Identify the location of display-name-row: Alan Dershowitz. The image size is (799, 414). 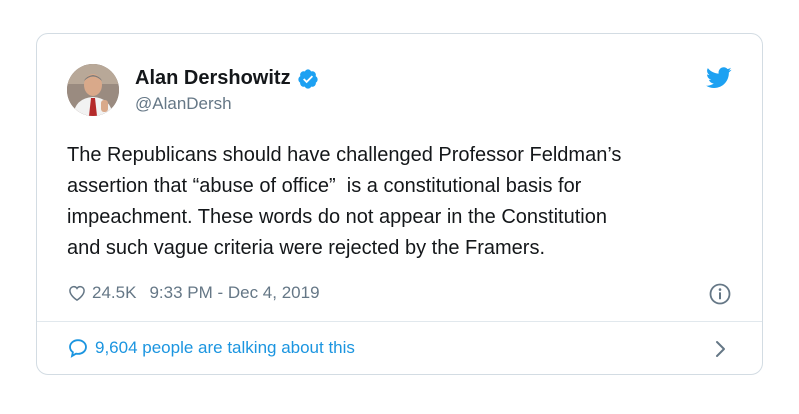
(227, 78).